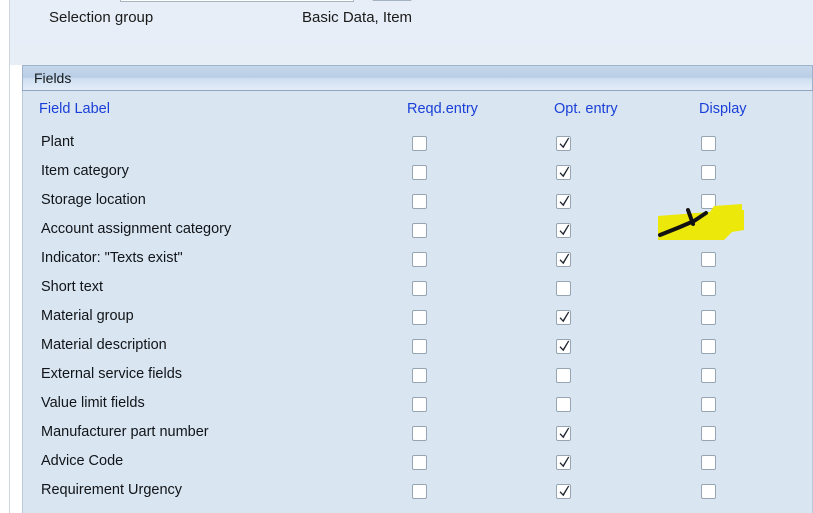 This screenshot has height=513, width=813. I want to click on field-label-text: Account assignment category, so click(136, 229).